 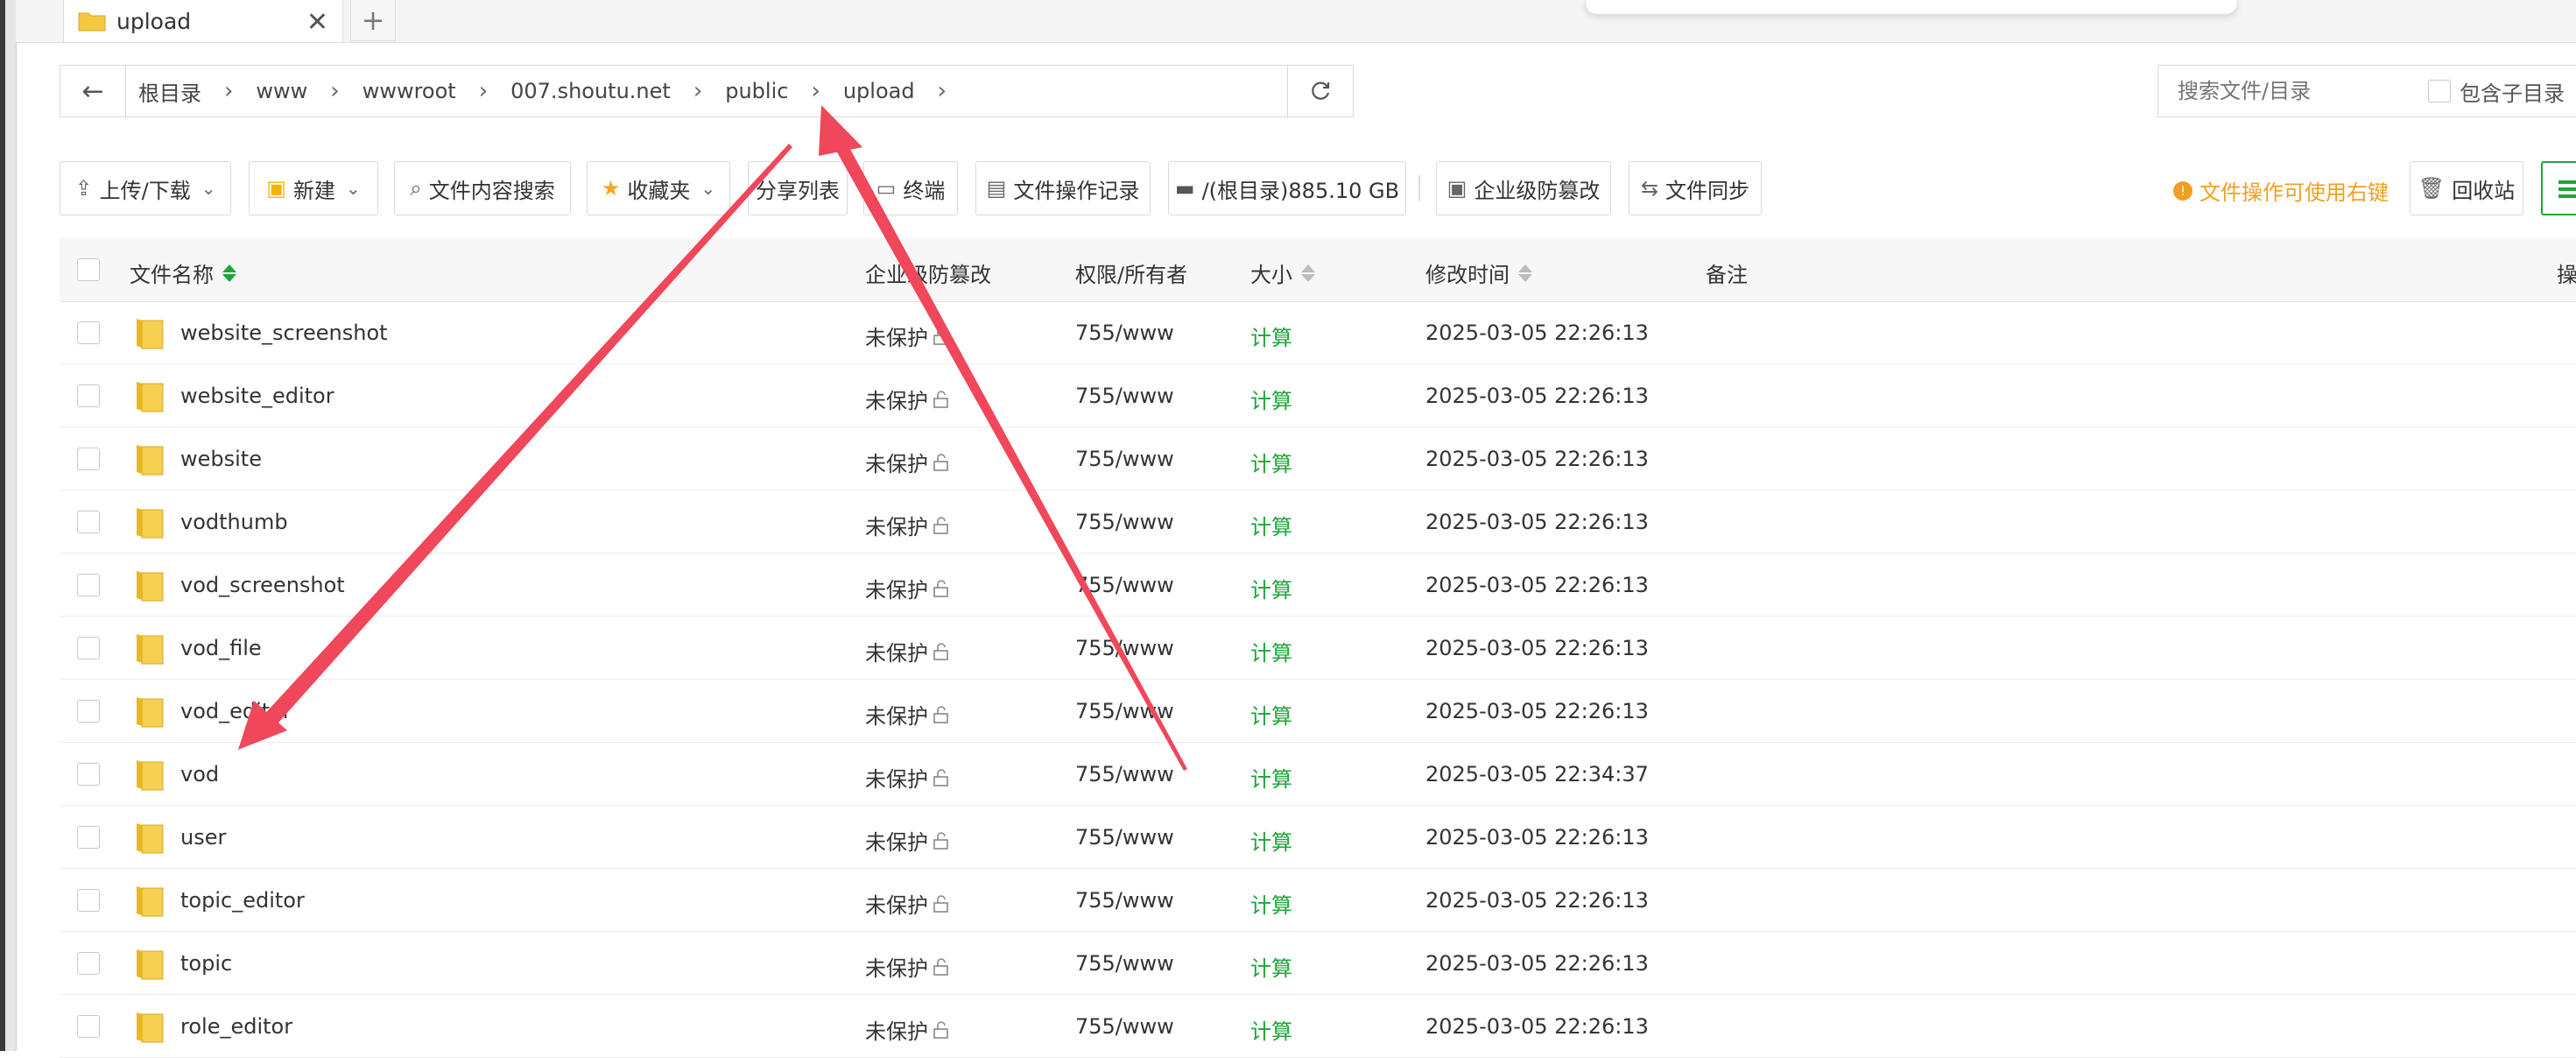 I want to click on table-row: user 未保护 755/www 计算 2025-03-05 22:26:13, so click(x=1318, y=837).